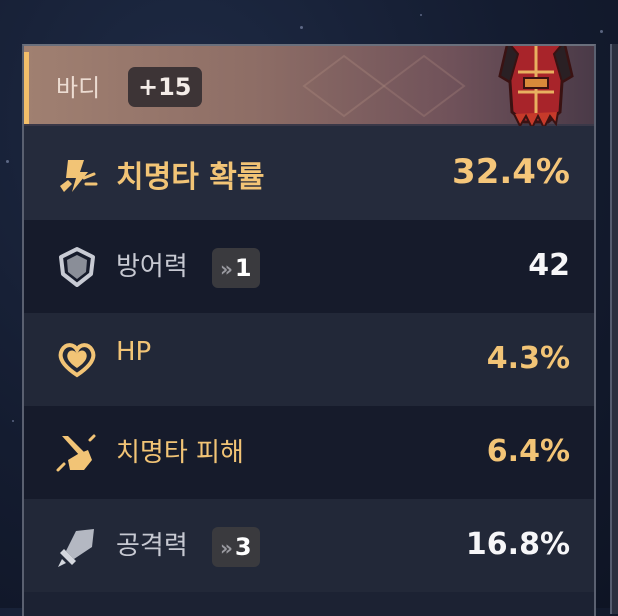  I want to click on stat-label: 방어력, so click(152, 267).